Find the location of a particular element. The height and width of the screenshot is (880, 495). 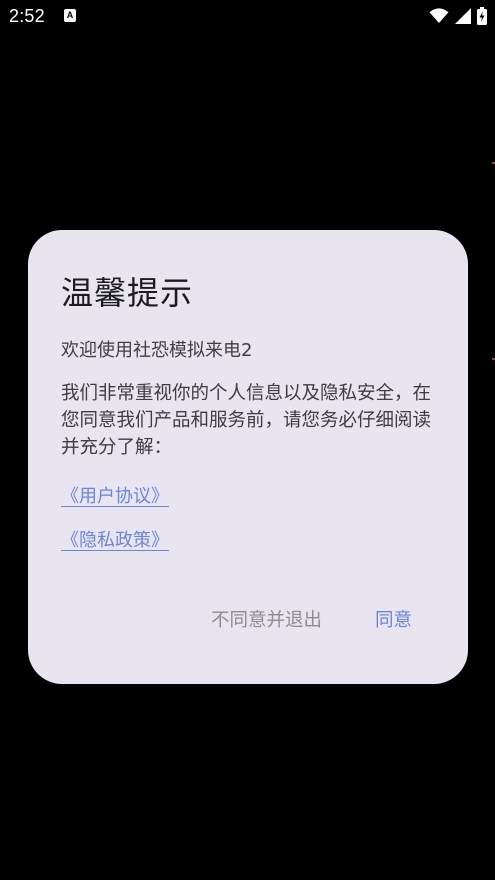

signal-icon is located at coordinates (463, 16).